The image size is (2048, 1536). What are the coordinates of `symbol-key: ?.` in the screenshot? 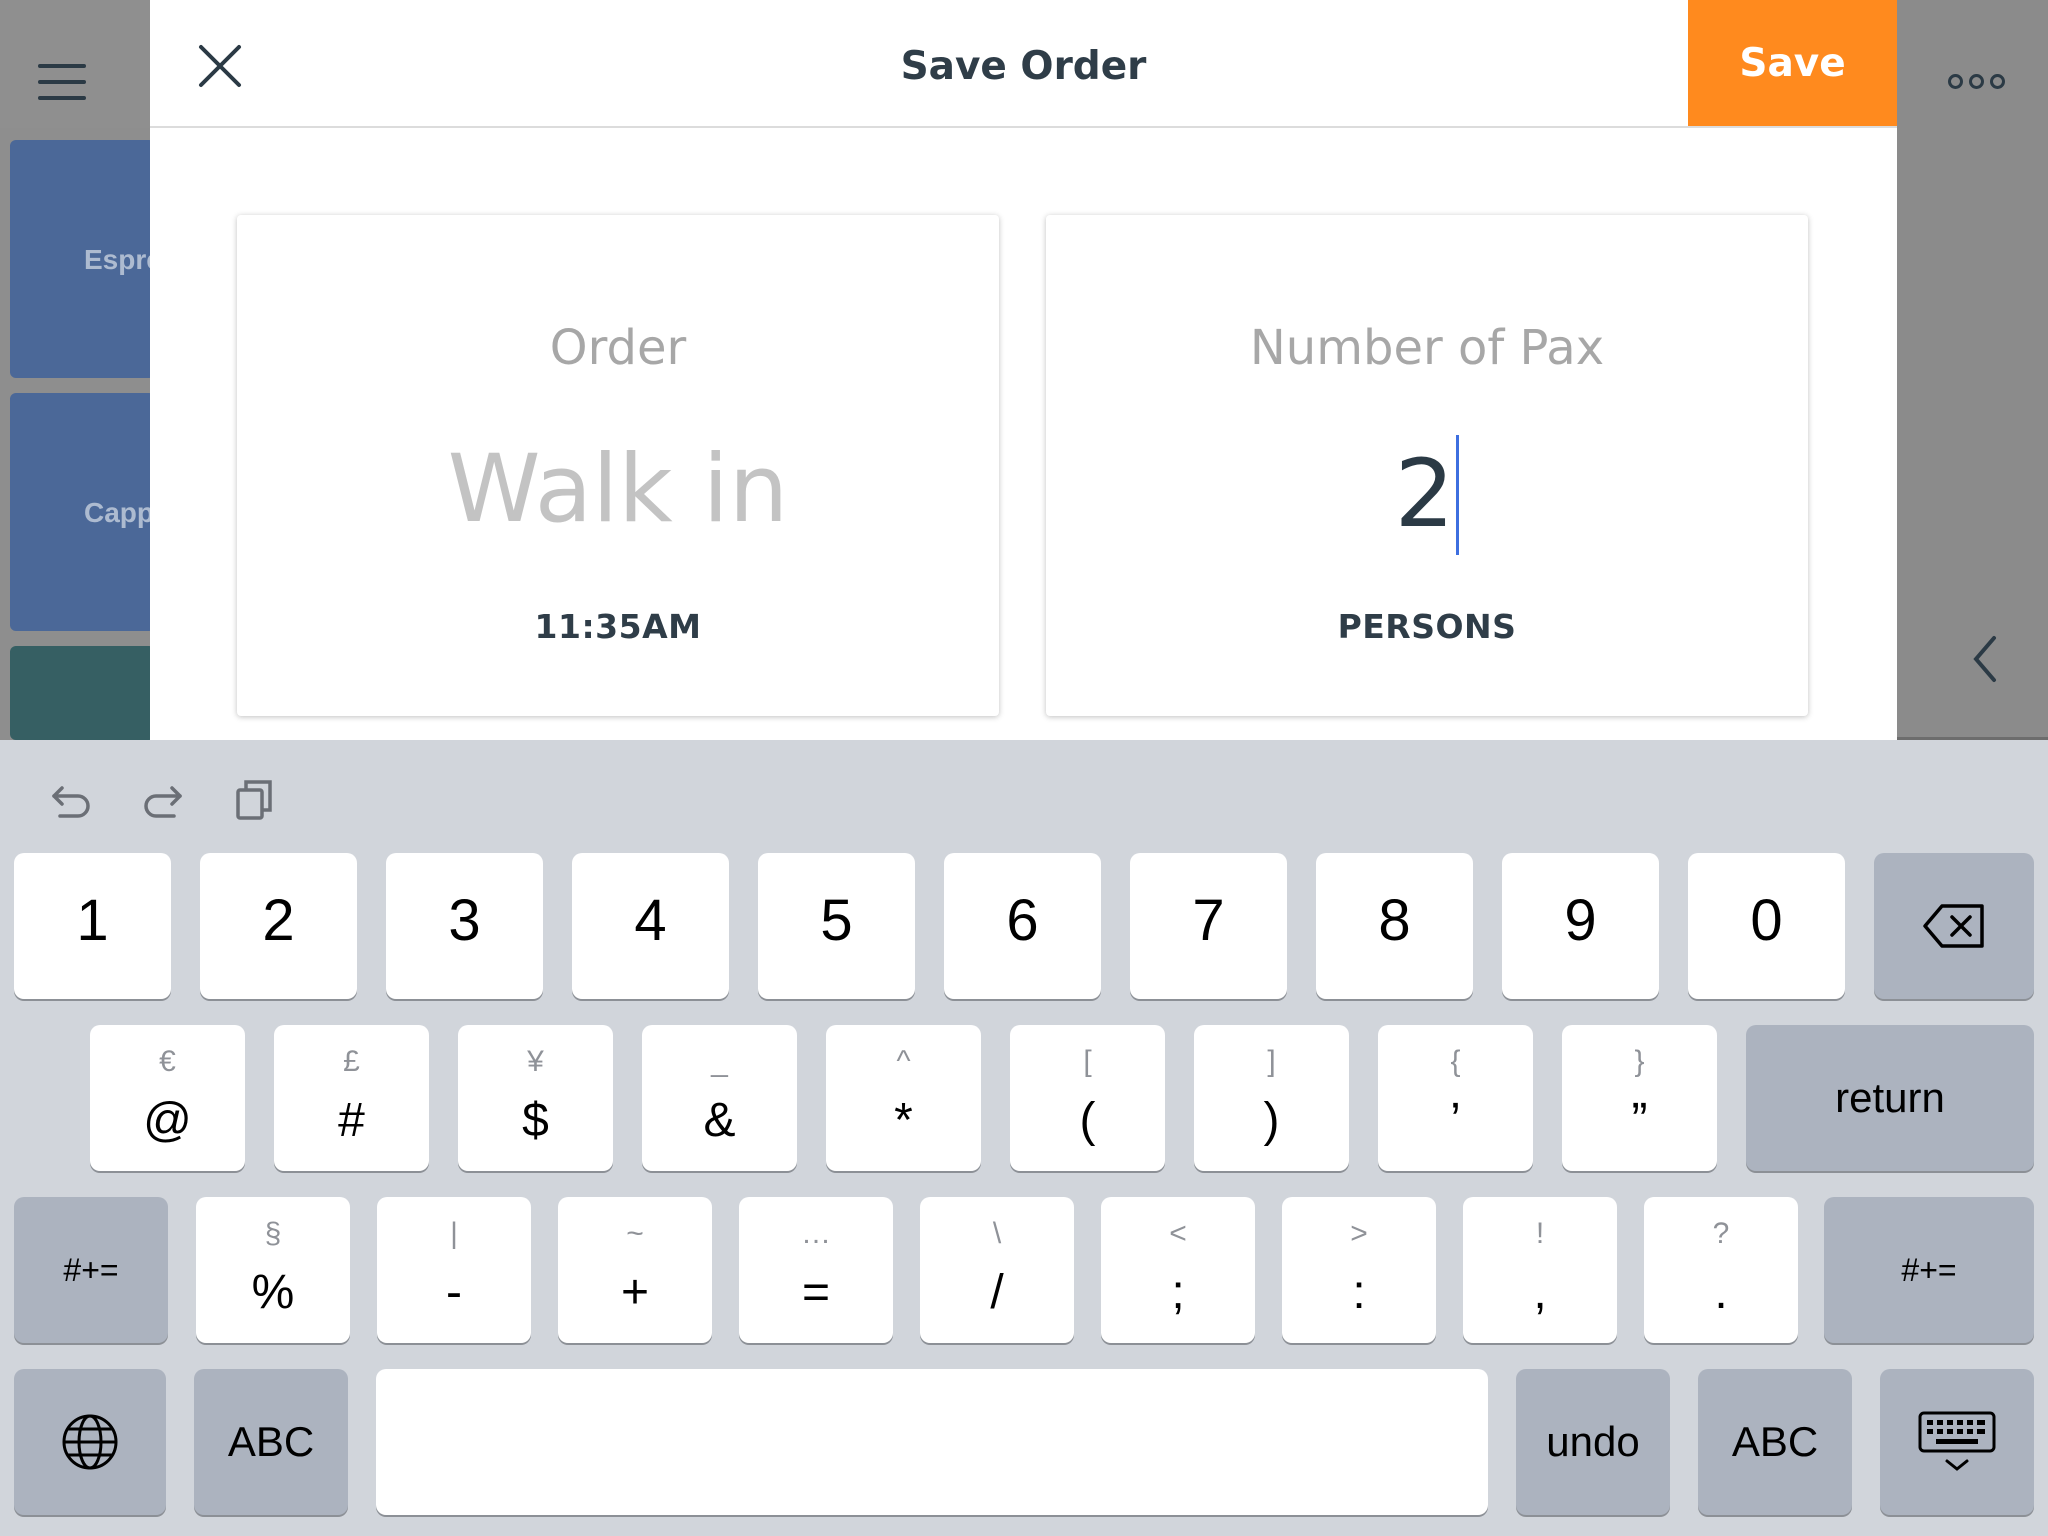 It's located at (1721, 1270).